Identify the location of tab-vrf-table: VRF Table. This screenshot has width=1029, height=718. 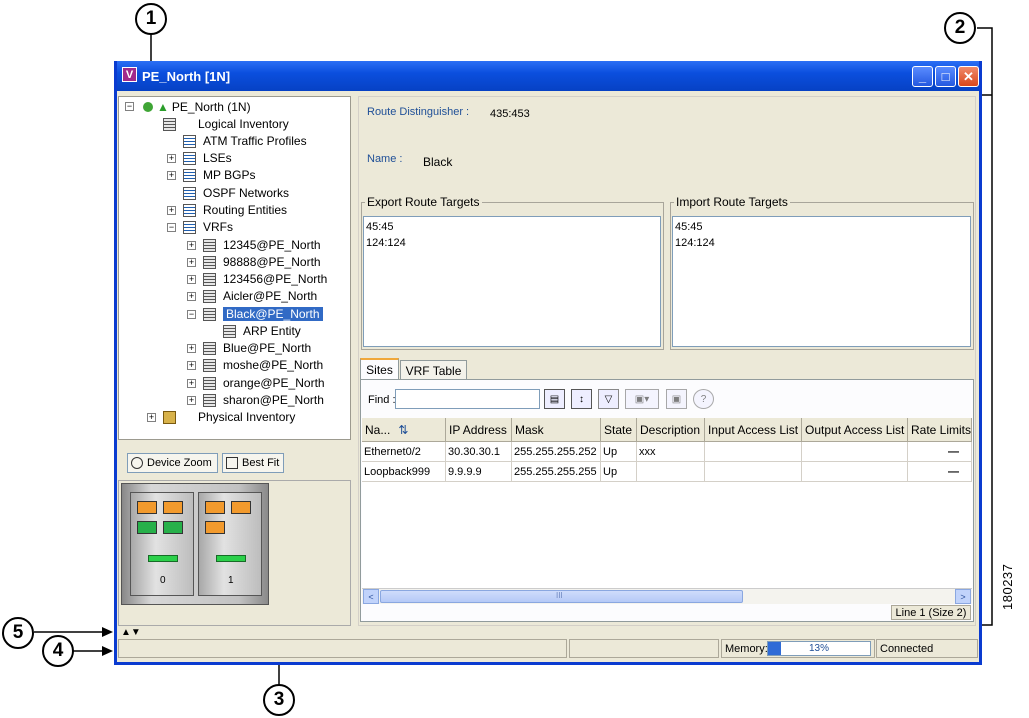
(433, 370).